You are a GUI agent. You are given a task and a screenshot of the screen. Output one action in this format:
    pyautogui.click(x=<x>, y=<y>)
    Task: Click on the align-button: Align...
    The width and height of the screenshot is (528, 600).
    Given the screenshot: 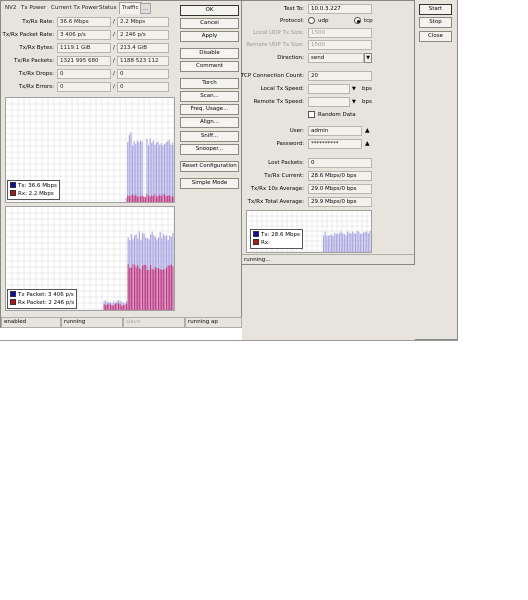 What is the action you would take?
    pyautogui.click(x=209, y=122)
    